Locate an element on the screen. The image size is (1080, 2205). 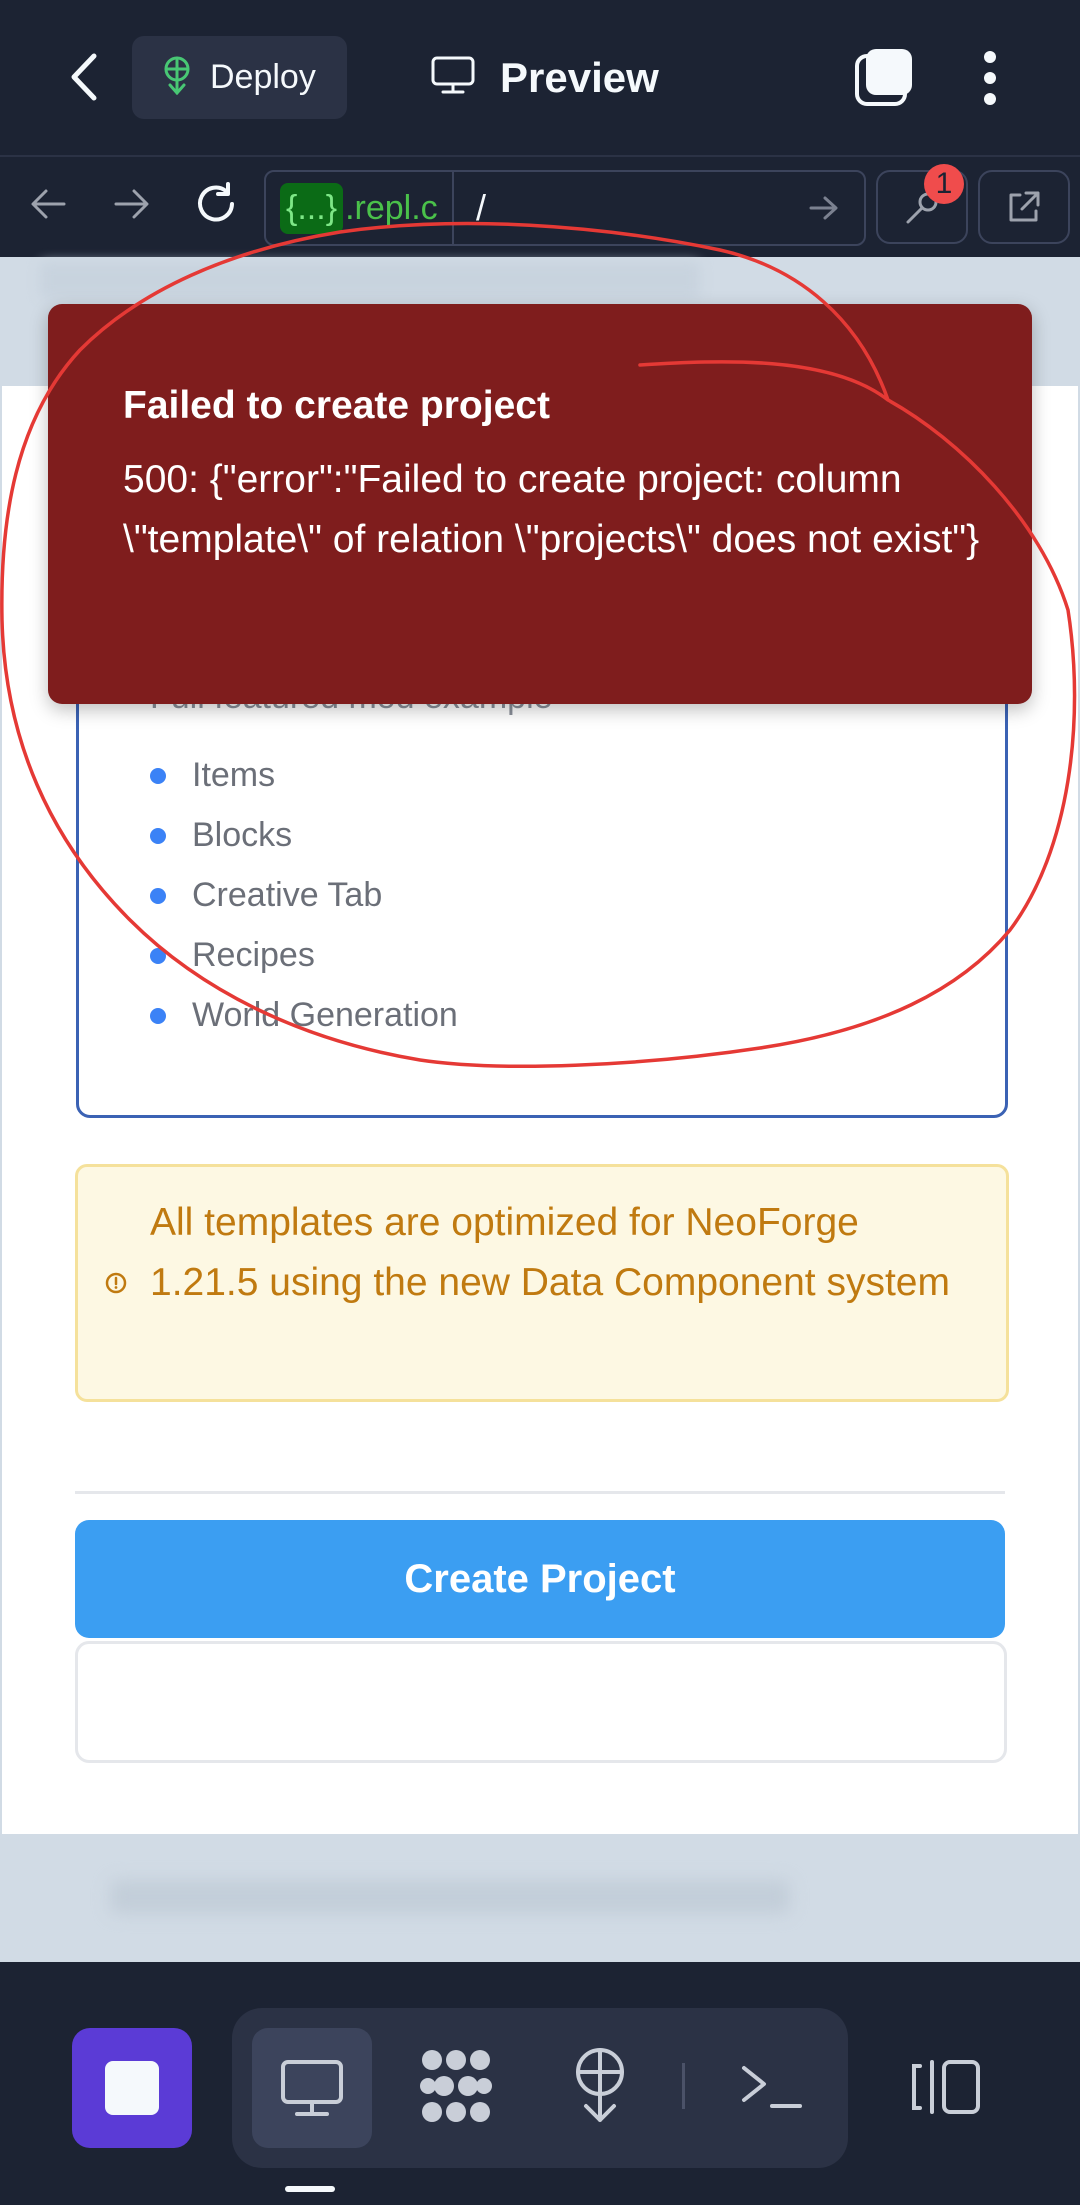
feature-item: Recipes is located at coordinates (232, 955).